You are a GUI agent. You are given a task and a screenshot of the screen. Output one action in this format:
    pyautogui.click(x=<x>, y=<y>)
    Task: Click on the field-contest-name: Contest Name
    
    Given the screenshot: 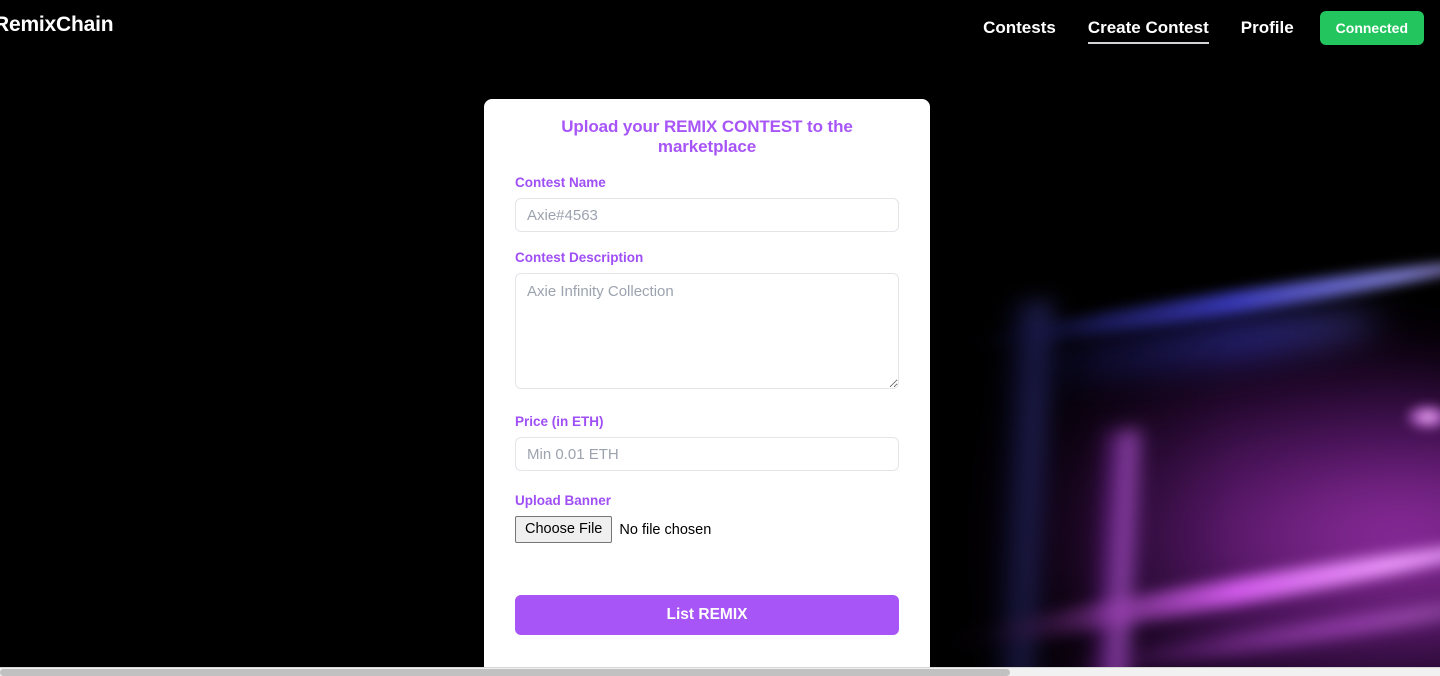 What is the action you would take?
    pyautogui.click(x=707, y=203)
    